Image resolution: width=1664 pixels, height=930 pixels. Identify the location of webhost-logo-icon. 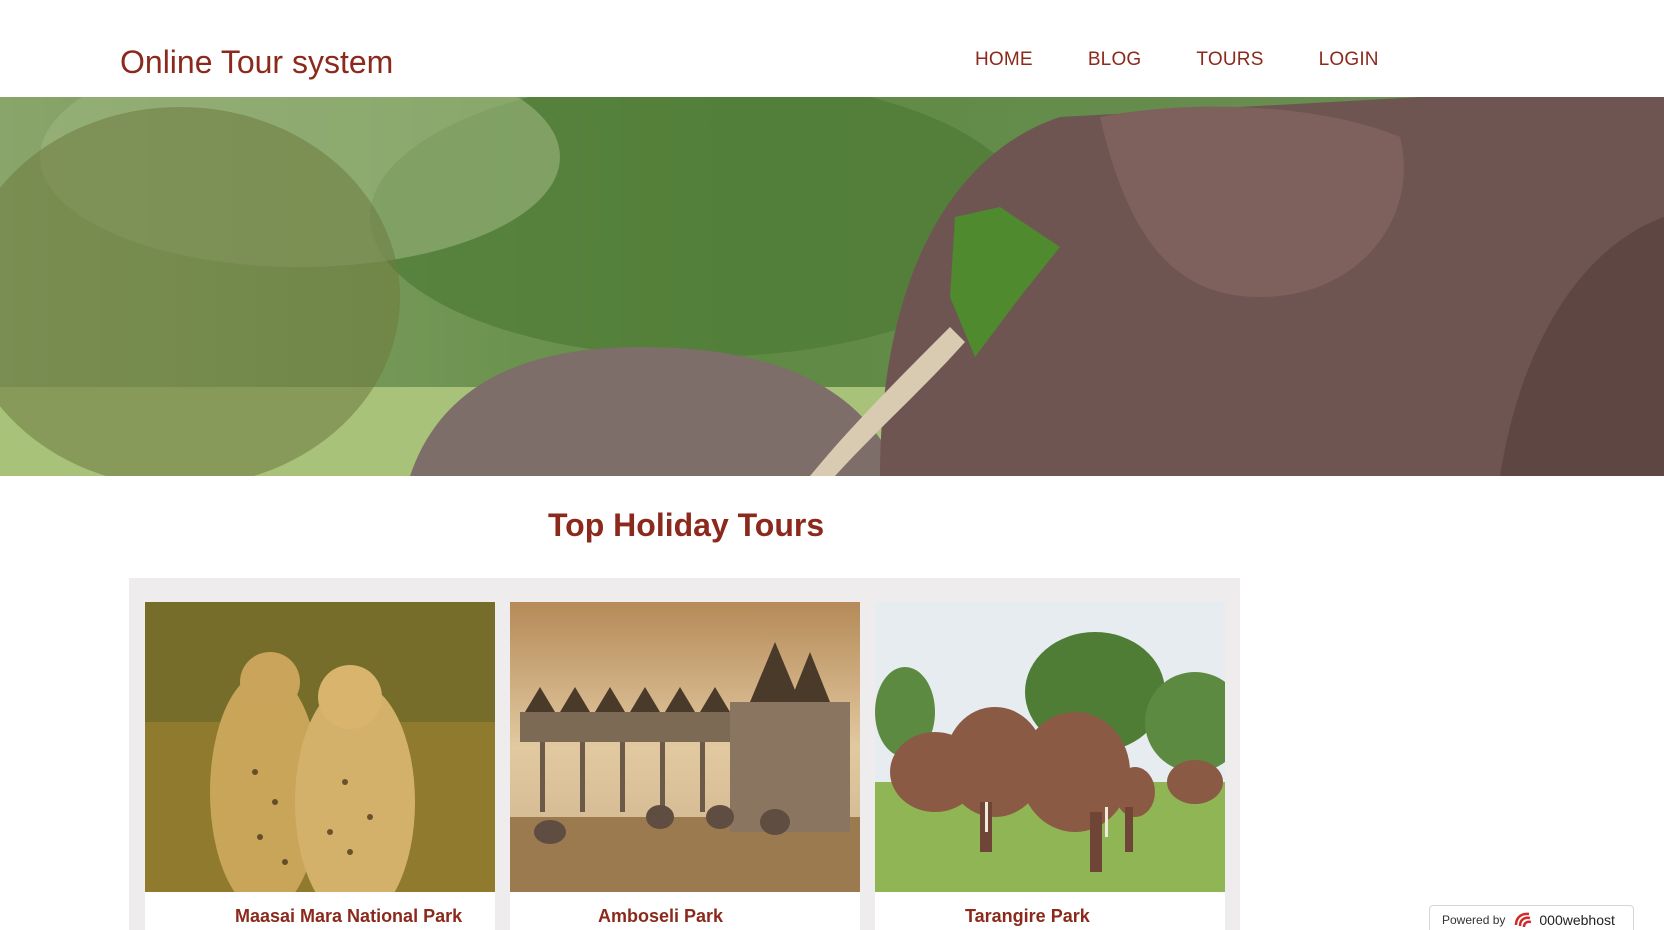
(1524, 920).